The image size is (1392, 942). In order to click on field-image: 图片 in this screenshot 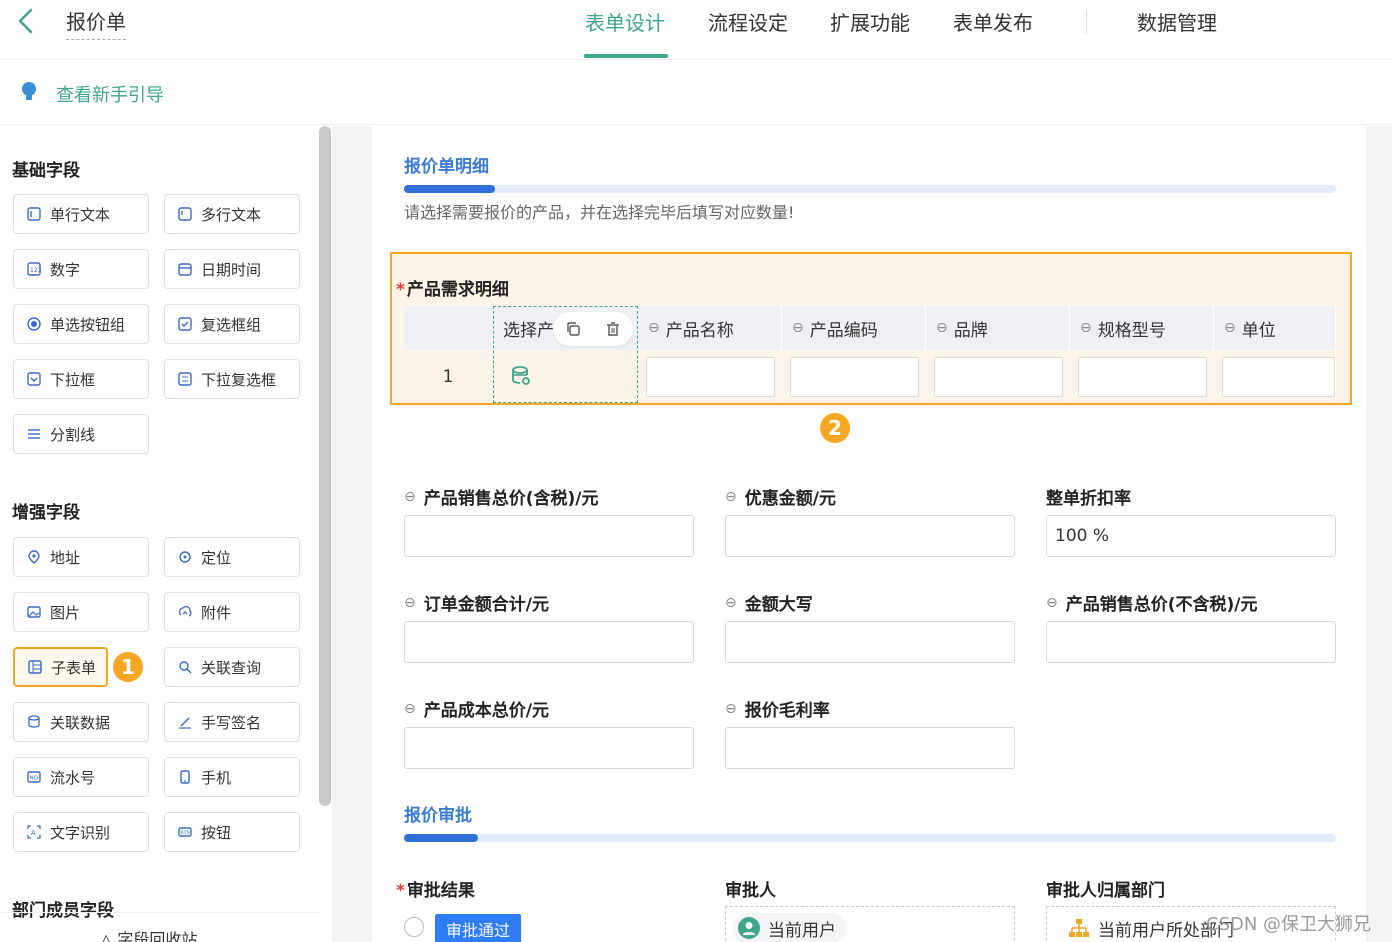, I will do `click(81, 612)`.